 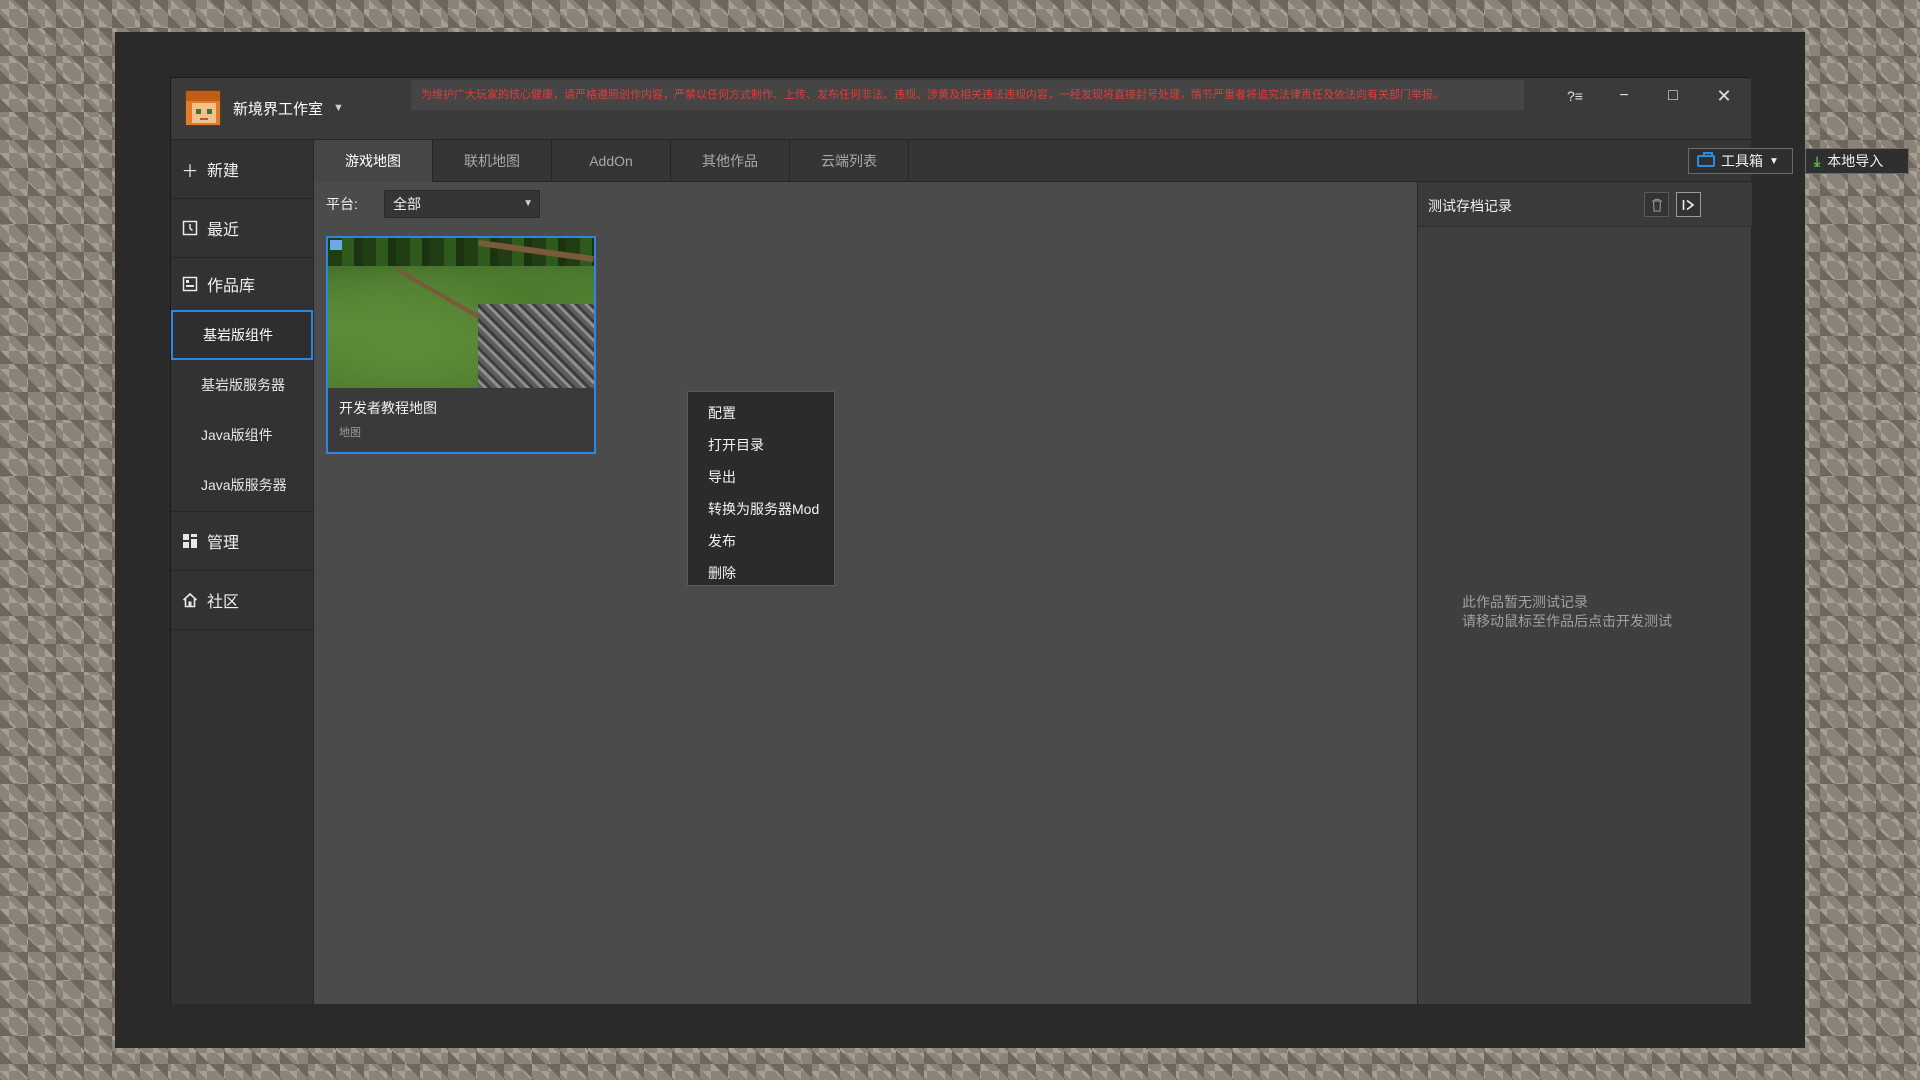 I want to click on sidebar-item-recent: 最近, so click(x=242, y=228).